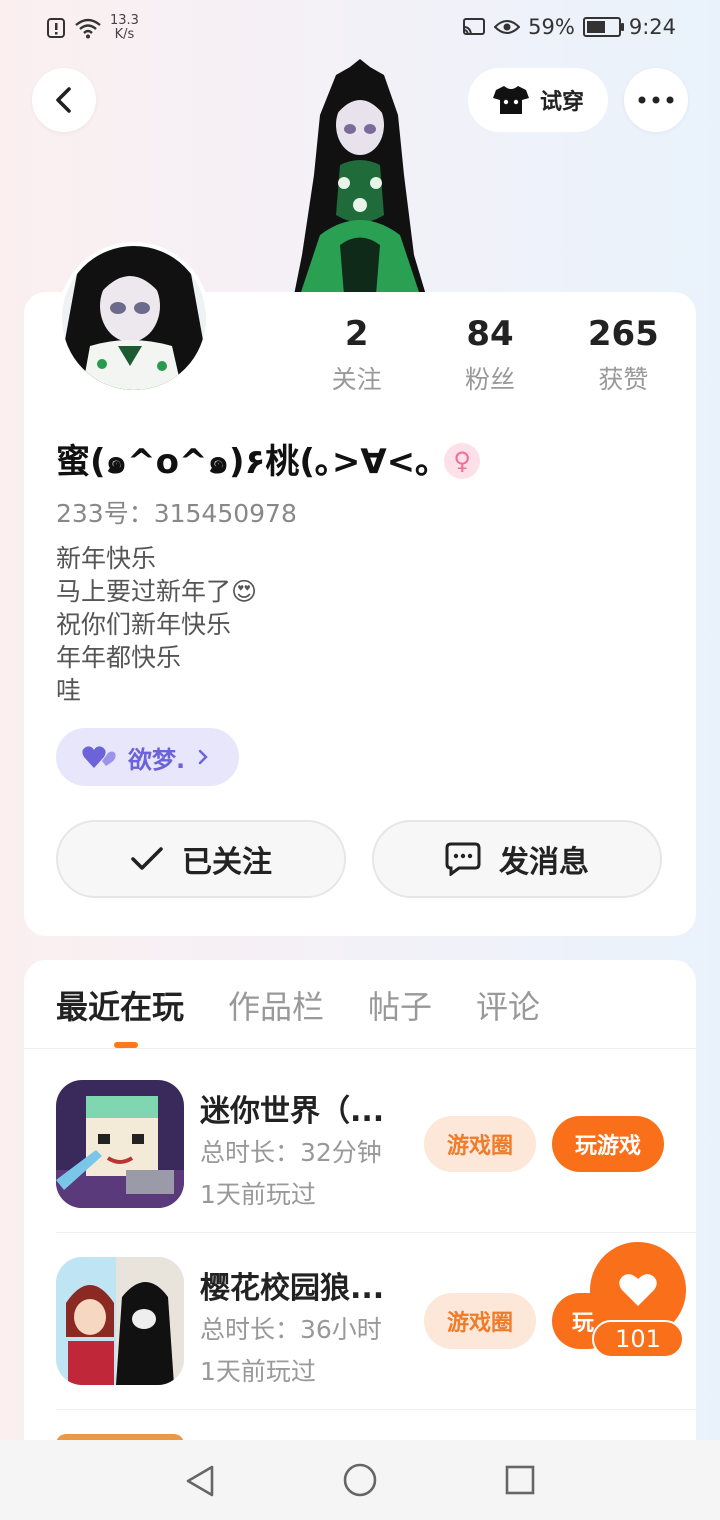 This screenshot has width=720, height=1520. Describe the element at coordinates (119, 657) in the screenshot. I see `bio-line: 年年都快乐` at that location.